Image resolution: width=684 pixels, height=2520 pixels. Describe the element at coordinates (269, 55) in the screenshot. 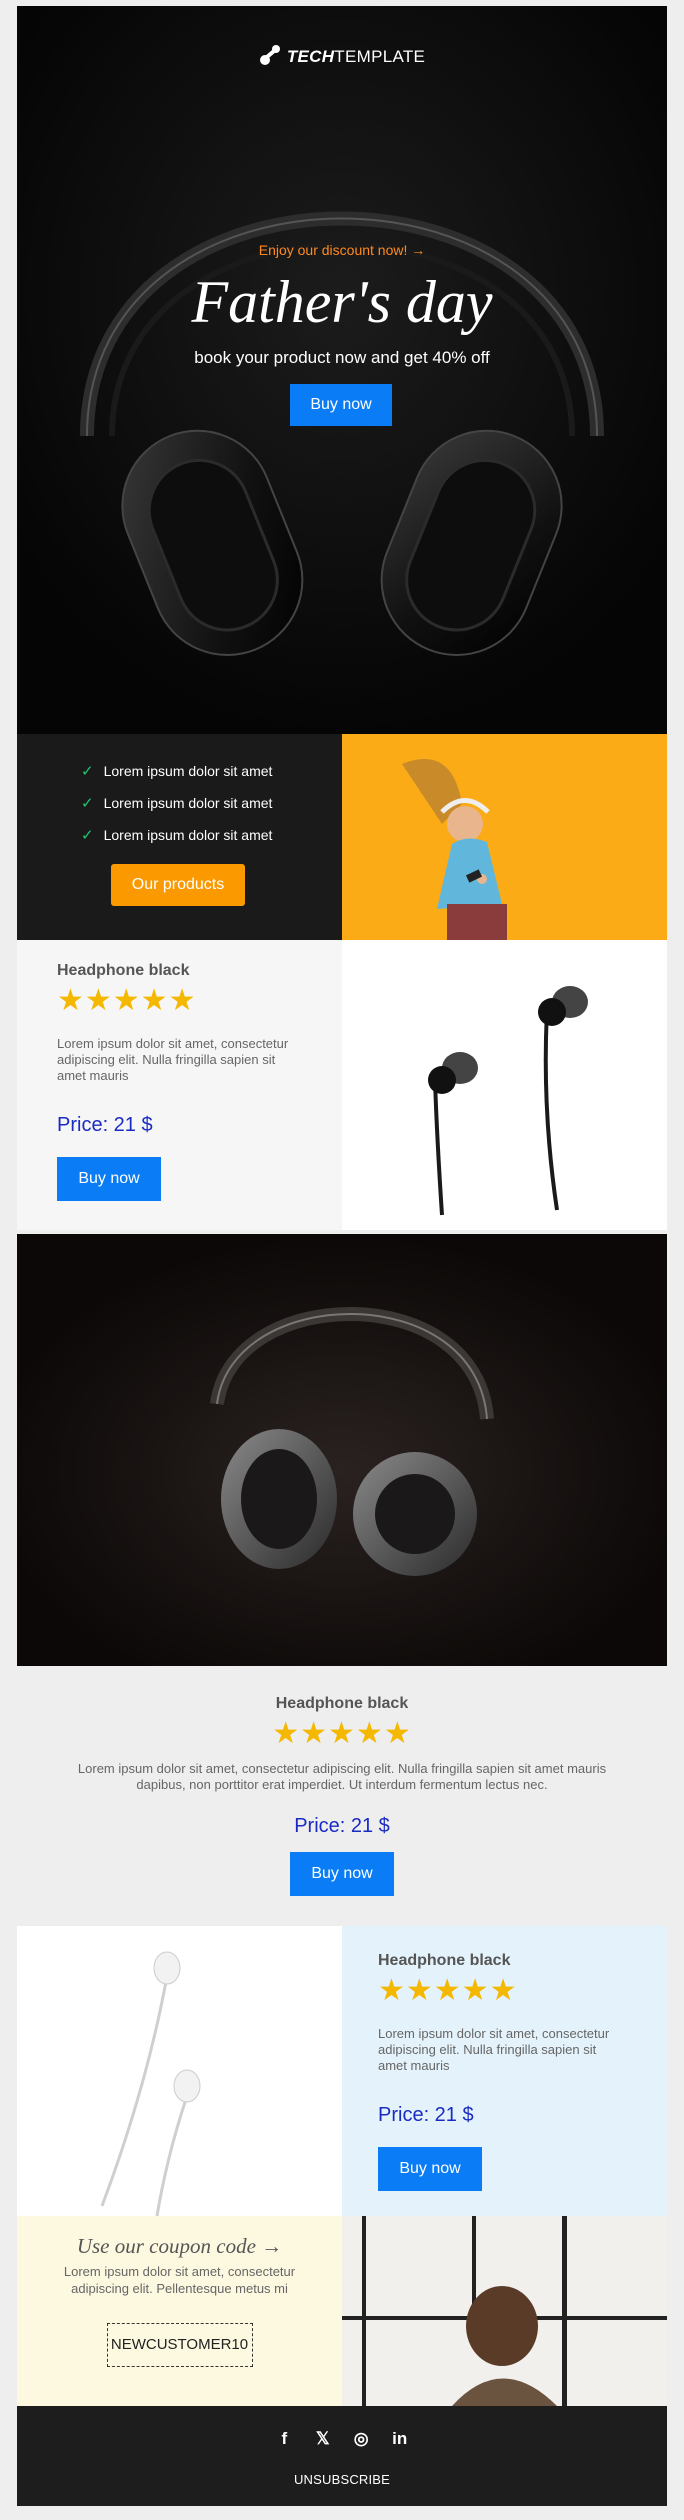

I see `brand-logo-icon` at that location.